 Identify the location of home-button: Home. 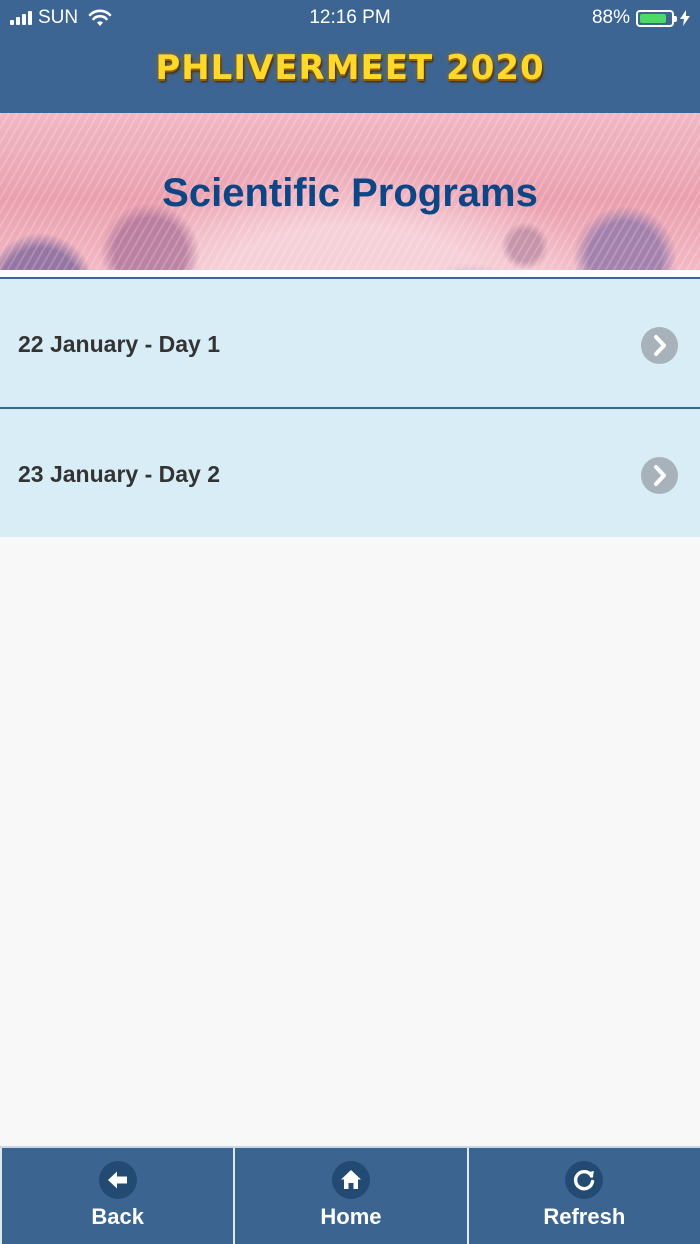
(349, 1196).